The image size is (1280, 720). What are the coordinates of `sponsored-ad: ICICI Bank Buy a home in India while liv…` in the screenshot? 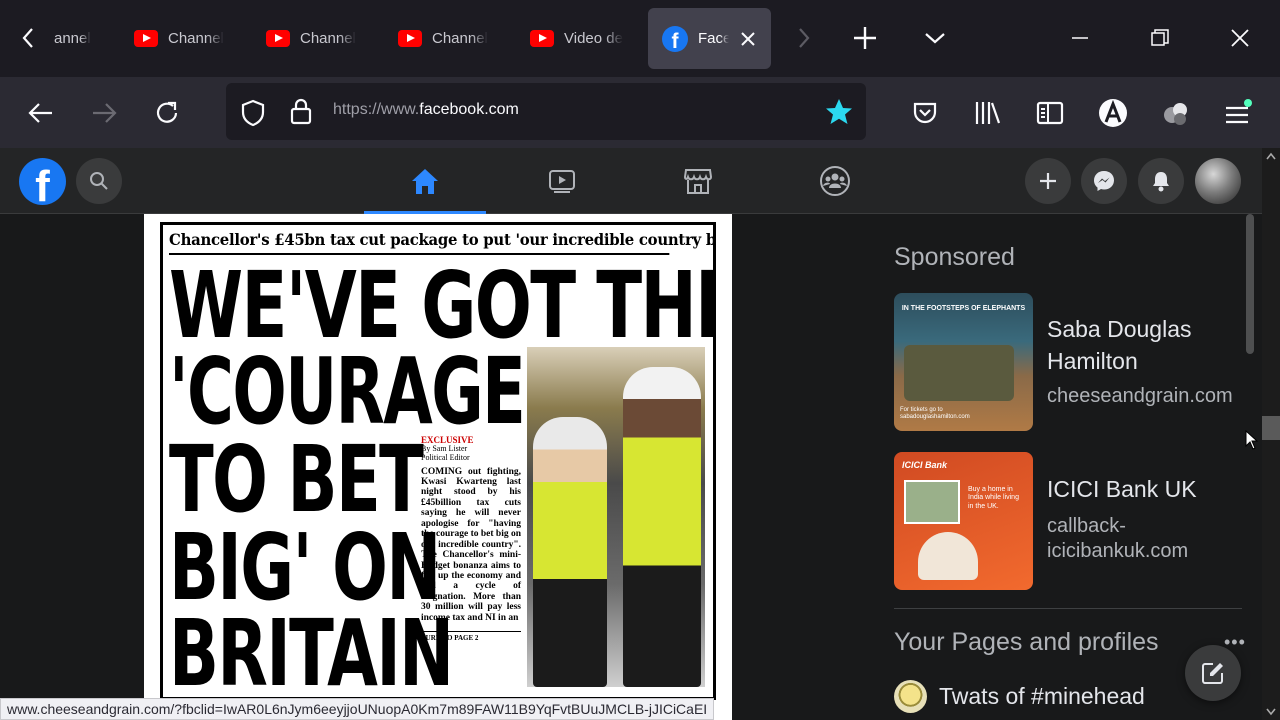 It's located at (1069, 521).